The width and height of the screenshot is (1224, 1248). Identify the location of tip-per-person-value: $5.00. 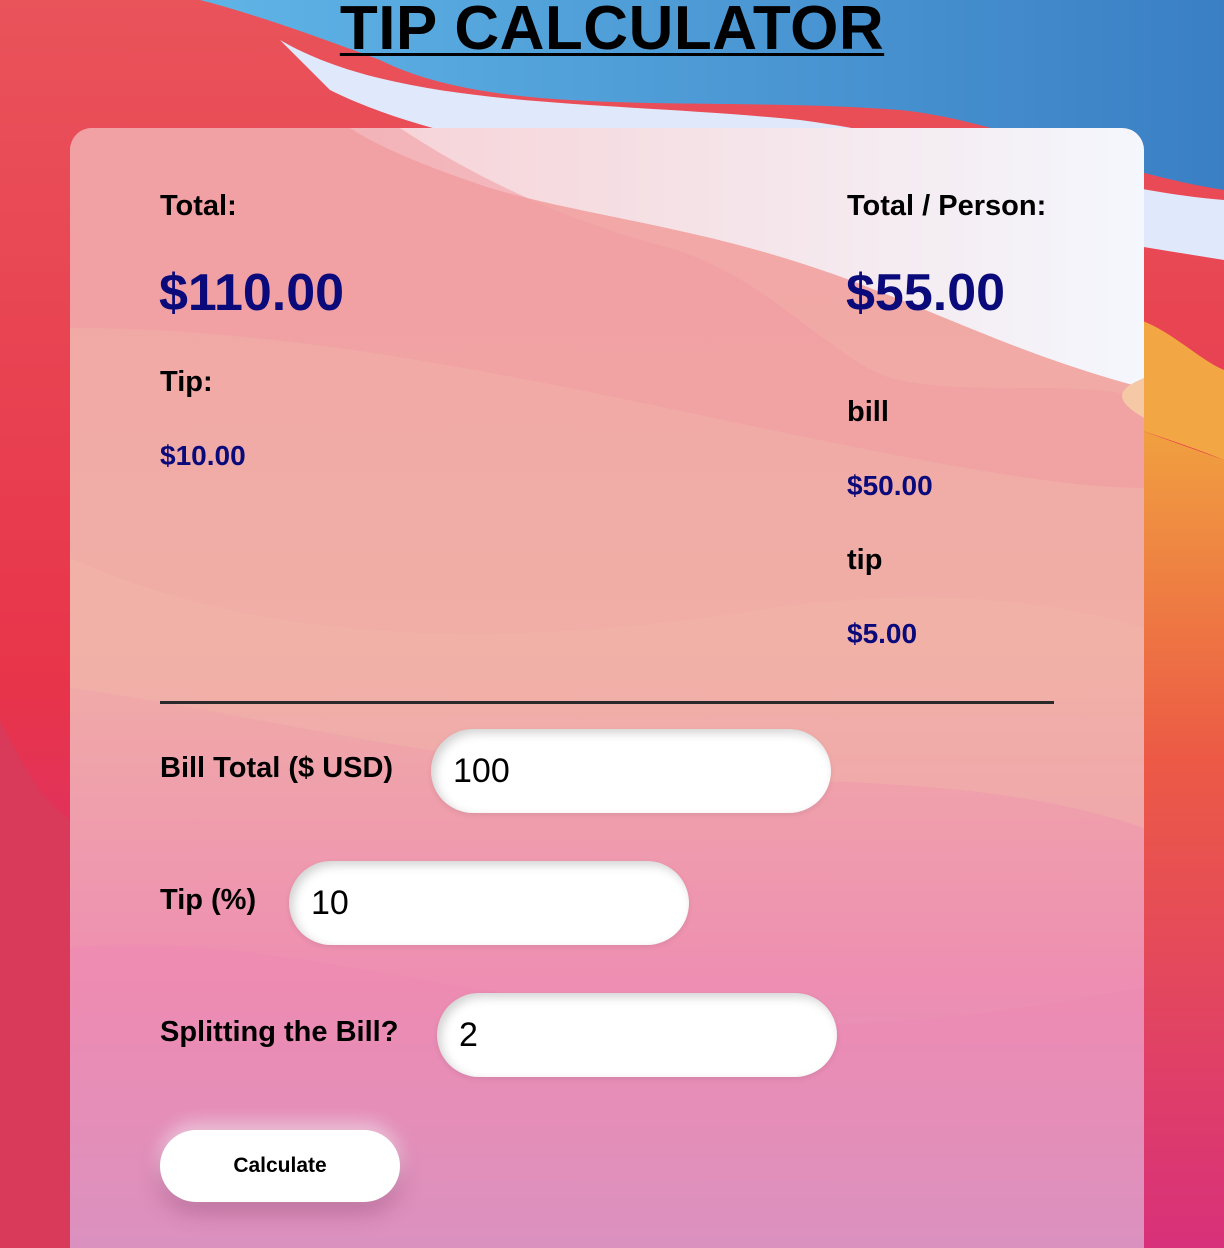
(882, 633).